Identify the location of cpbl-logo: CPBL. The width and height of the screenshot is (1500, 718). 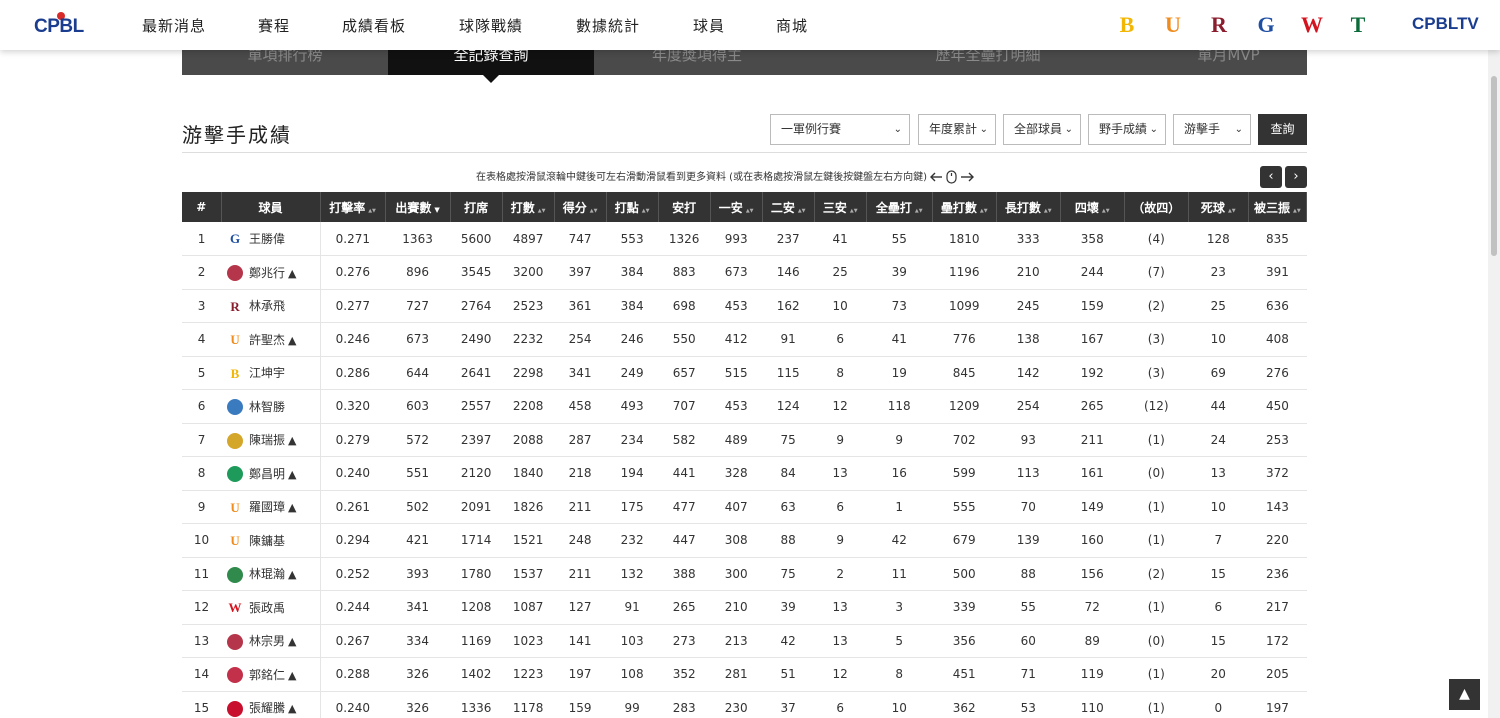
(64, 26).